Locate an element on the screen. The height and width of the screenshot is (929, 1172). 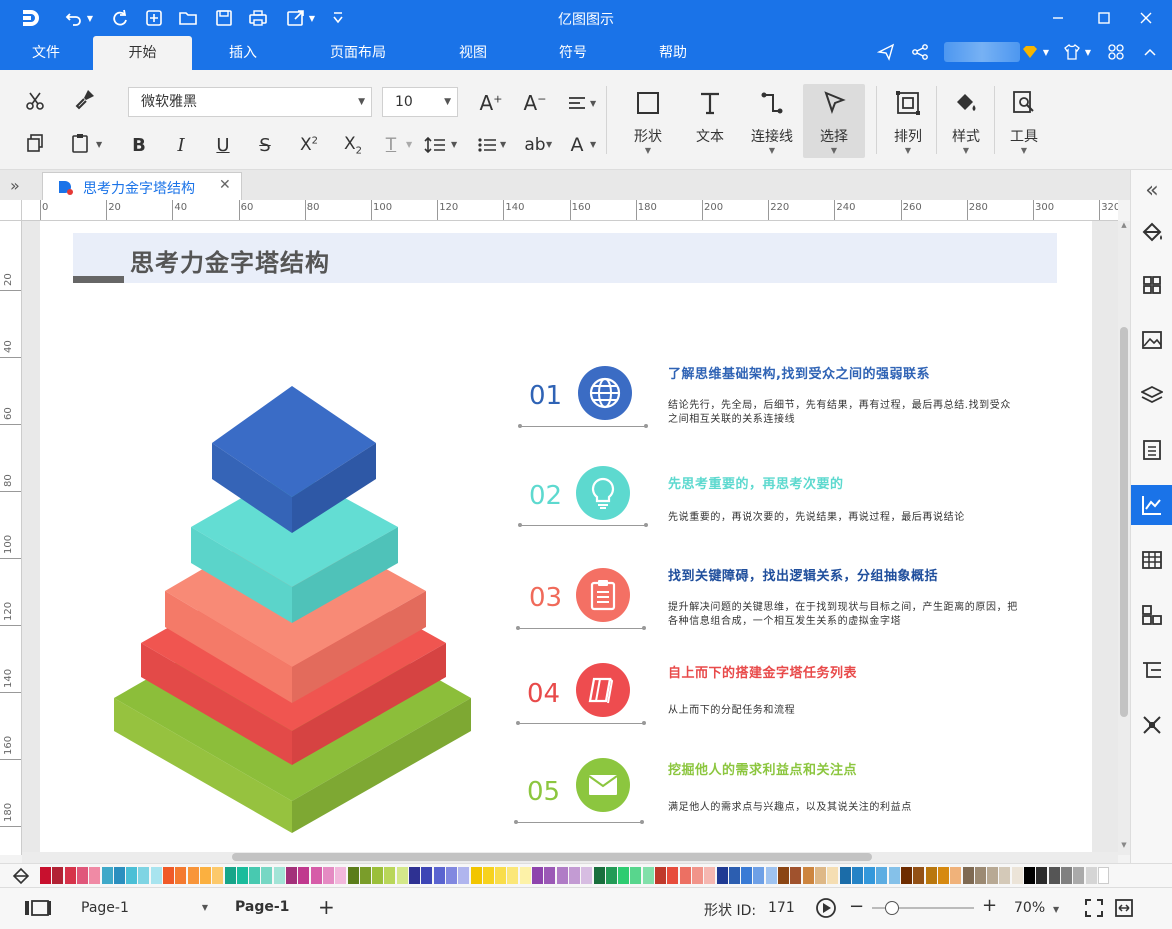
collapse-ribbon-icon is located at coordinates (1150, 52).